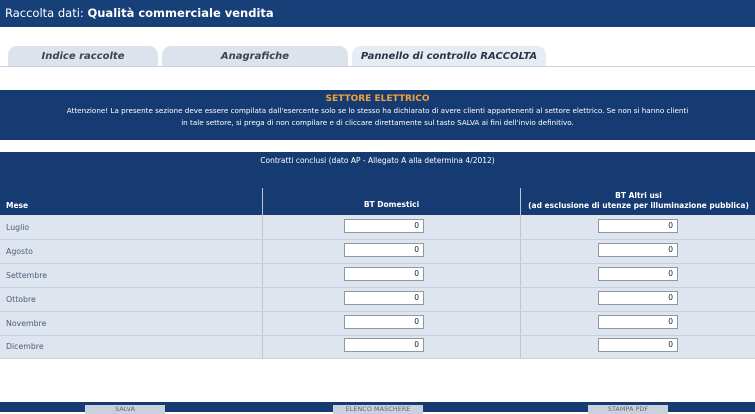  Describe the element at coordinates (44, 13) in the screenshot. I see `title-prefix: Raccolta dati:` at that location.